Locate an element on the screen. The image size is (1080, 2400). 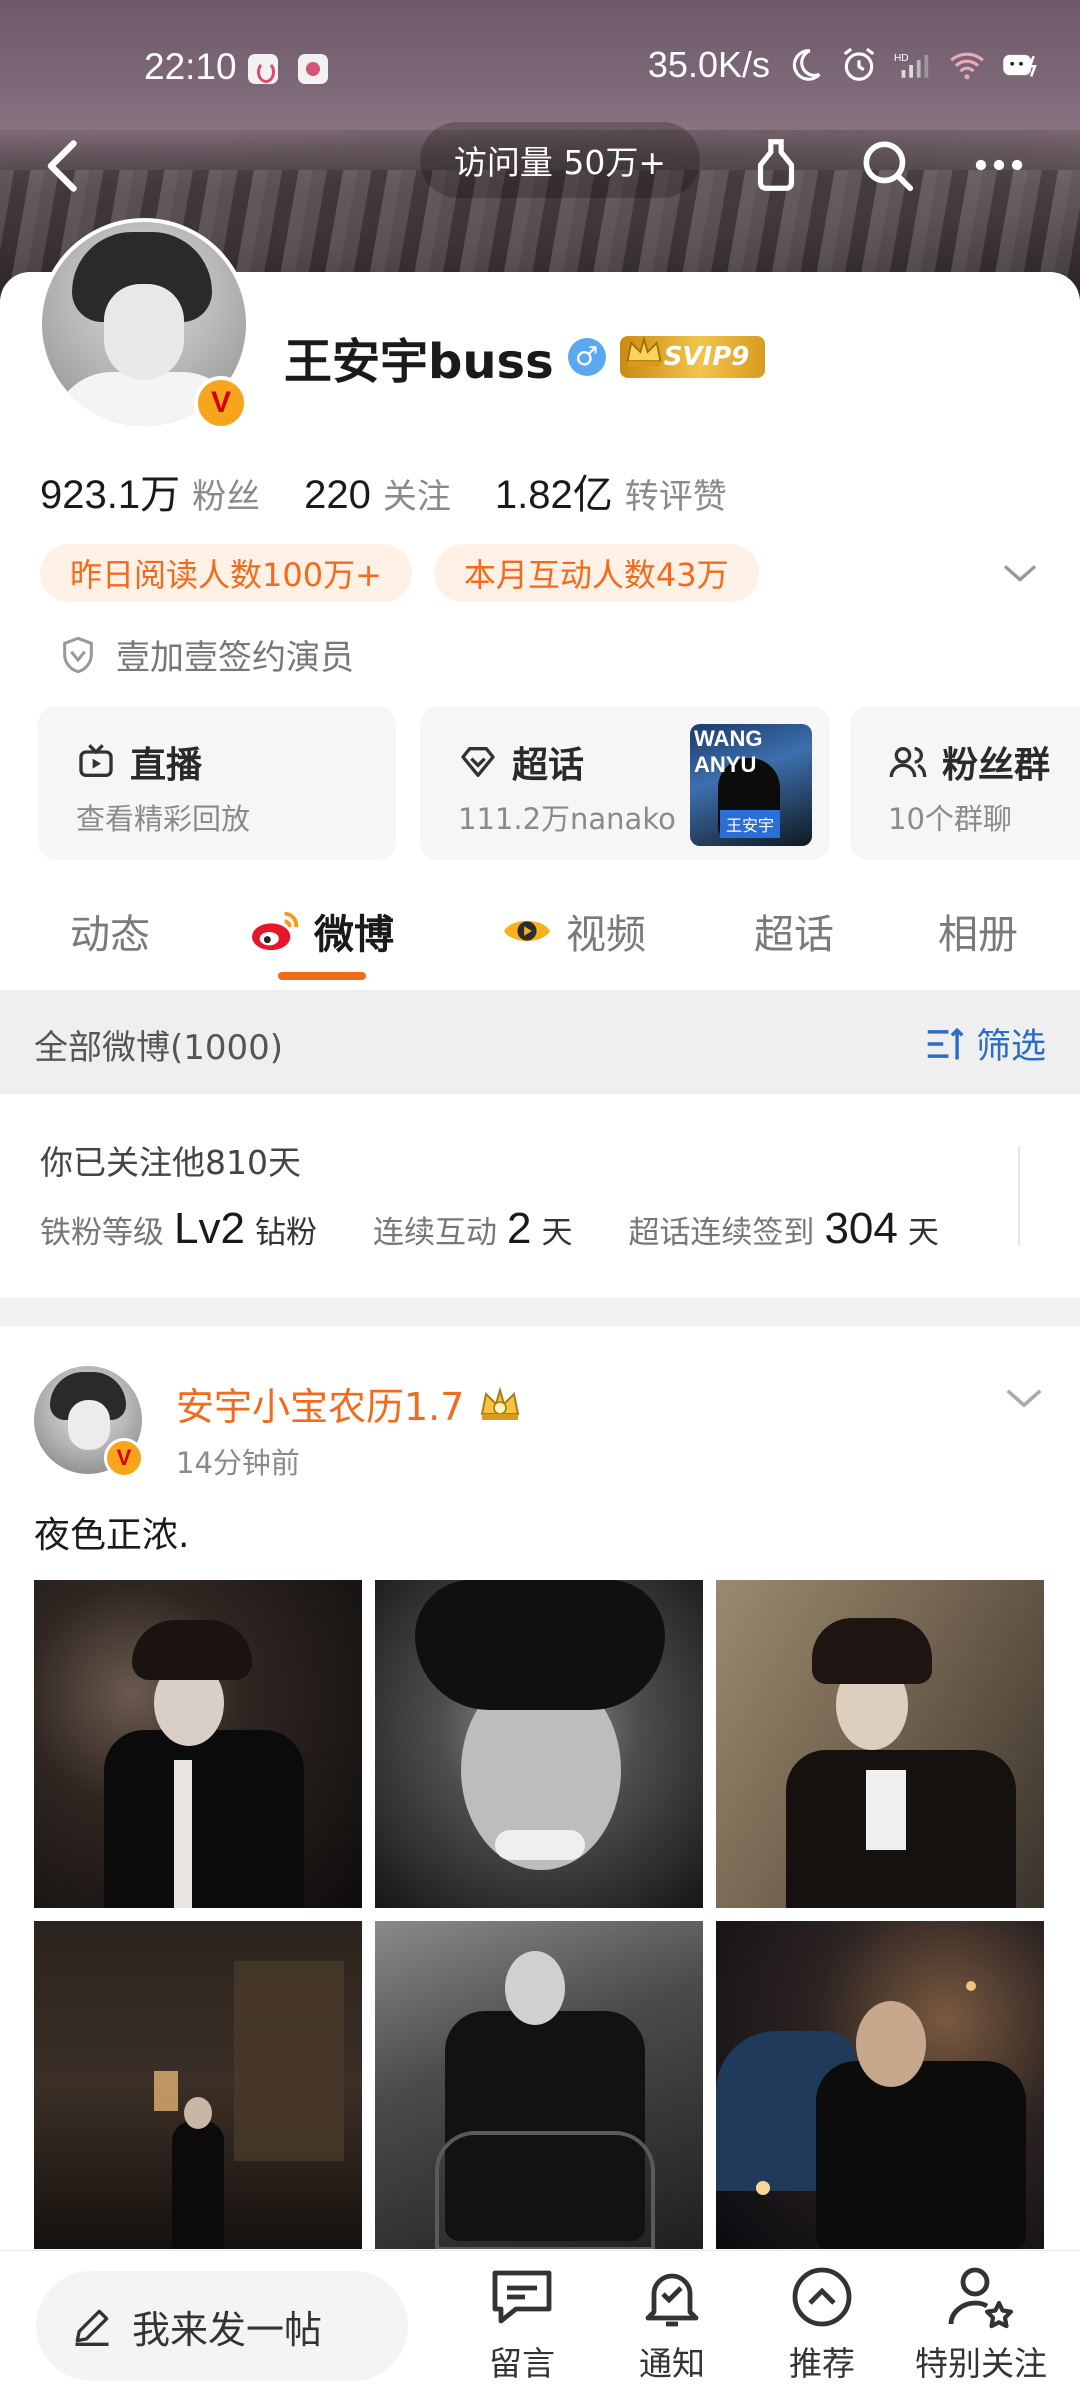
fan-level-label: 铁粉等级 is located at coordinates (102, 1233).